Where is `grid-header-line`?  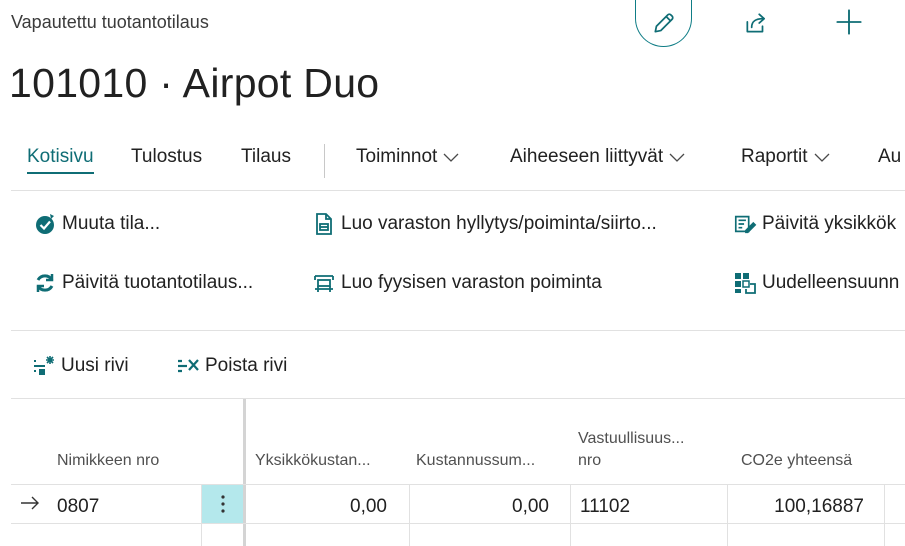
grid-header-line is located at coordinates (458, 484).